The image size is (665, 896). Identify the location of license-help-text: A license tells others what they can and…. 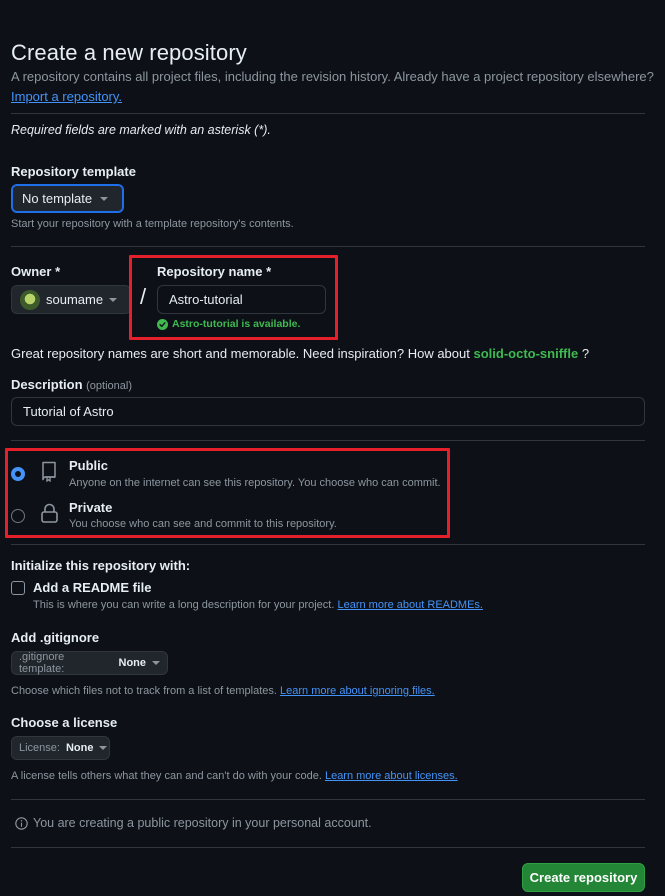
(166, 776).